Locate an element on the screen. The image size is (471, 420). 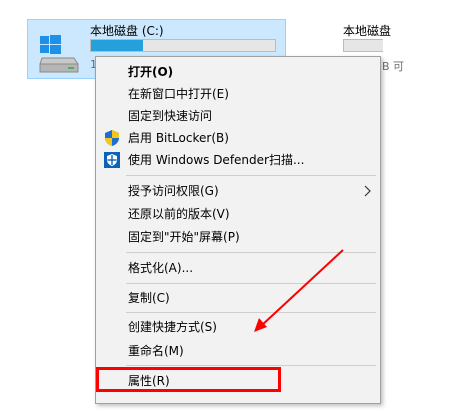
menu-item-label: 创建快捷方式(S) is located at coordinates (172, 327).